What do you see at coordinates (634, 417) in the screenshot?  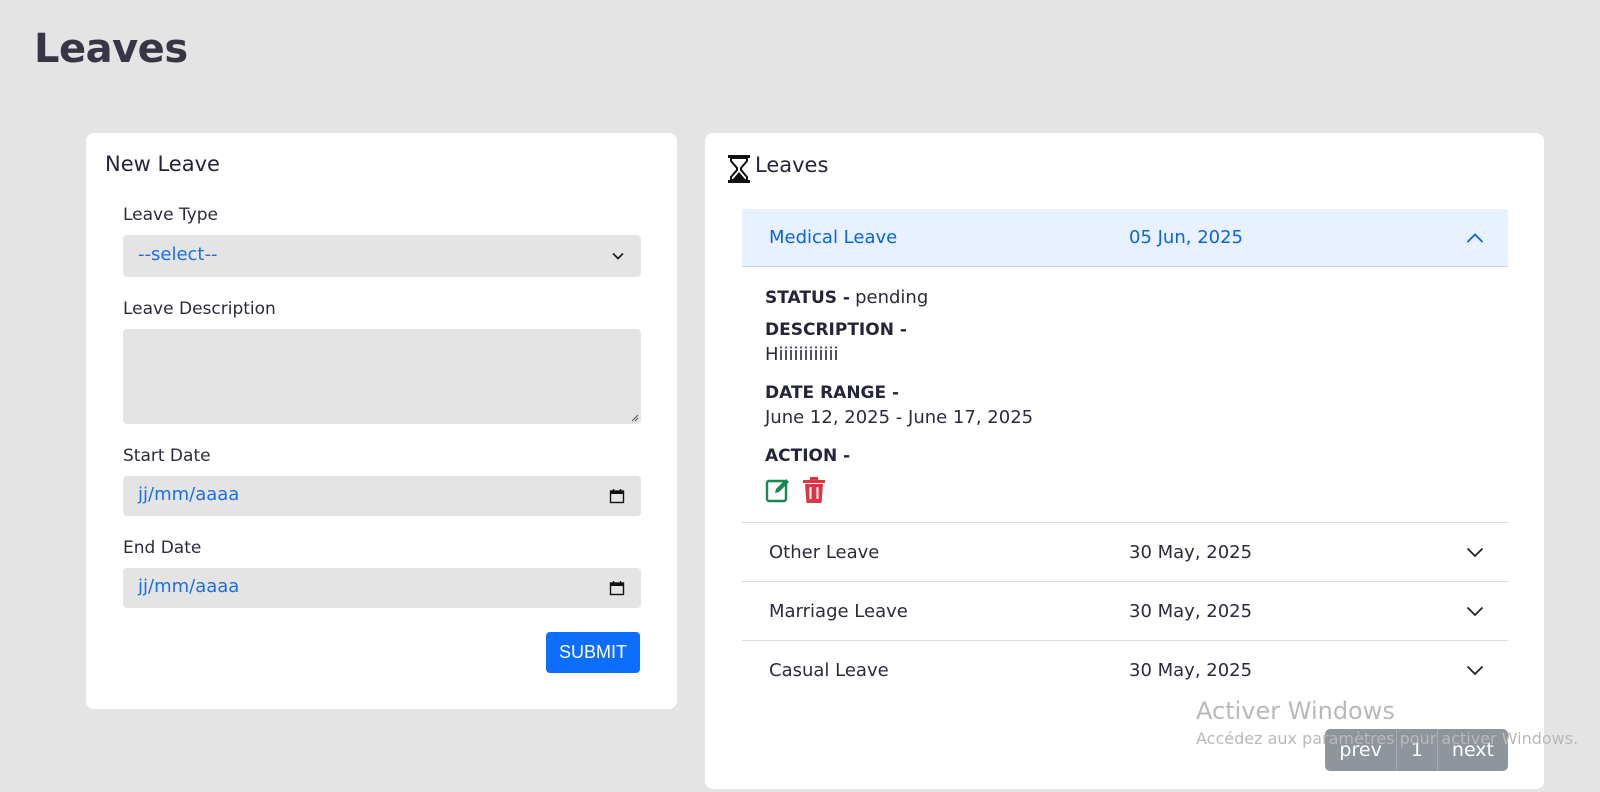 I see `resize-handle-icon` at bounding box center [634, 417].